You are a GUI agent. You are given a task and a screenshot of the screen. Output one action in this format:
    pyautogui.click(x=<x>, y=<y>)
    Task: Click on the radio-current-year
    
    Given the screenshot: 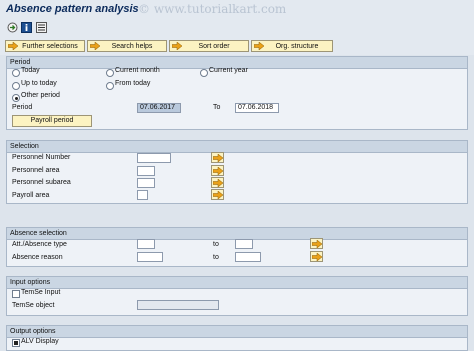 What is the action you would take?
    pyautogui.click(x=204, y=73)
    